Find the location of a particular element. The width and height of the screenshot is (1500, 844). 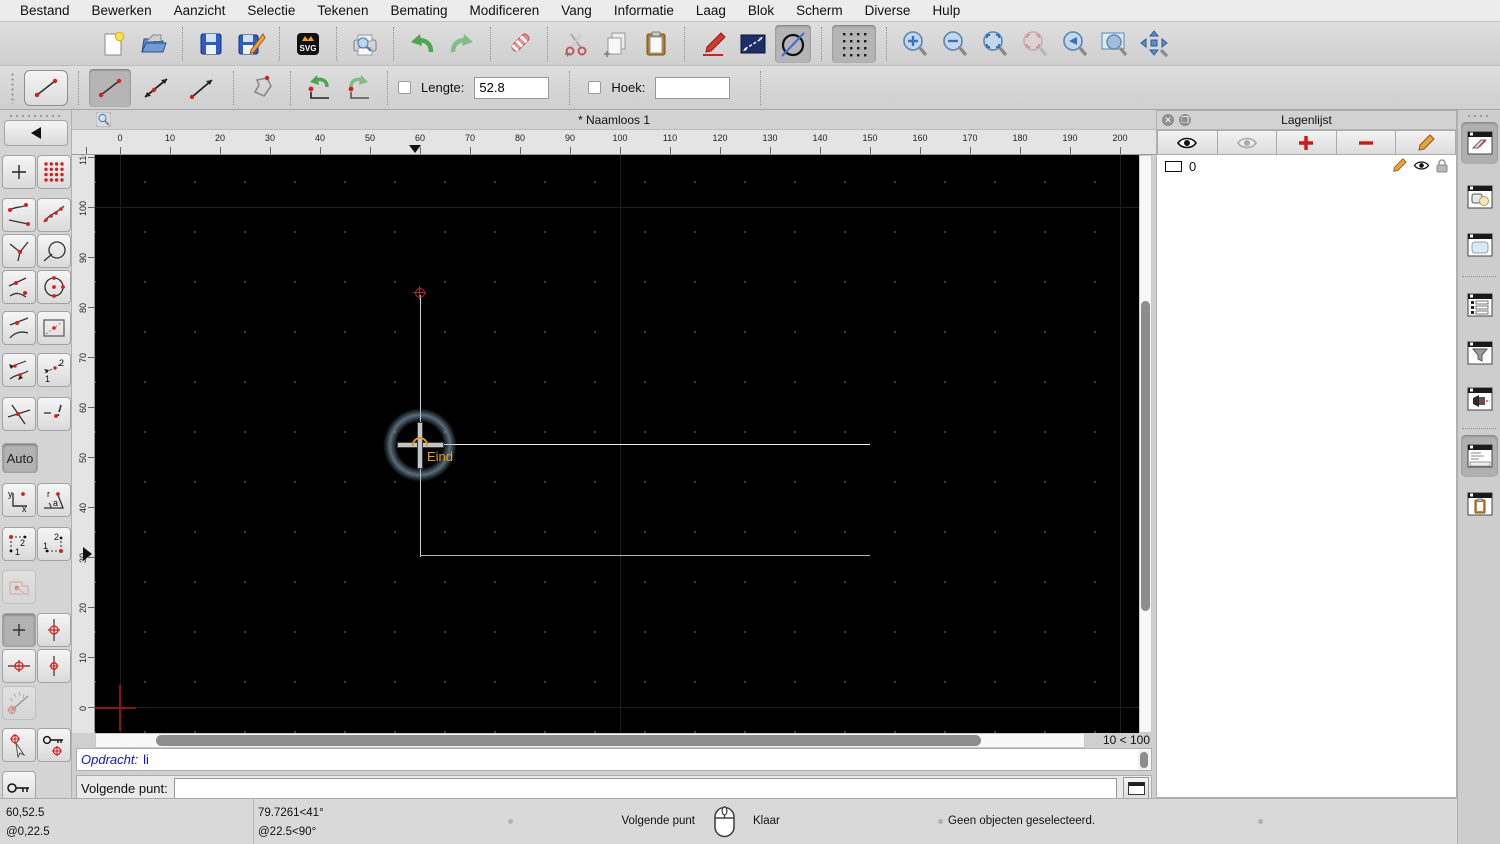

snap-dist-12-button: 1 2 is located at coordinates (54, 370).